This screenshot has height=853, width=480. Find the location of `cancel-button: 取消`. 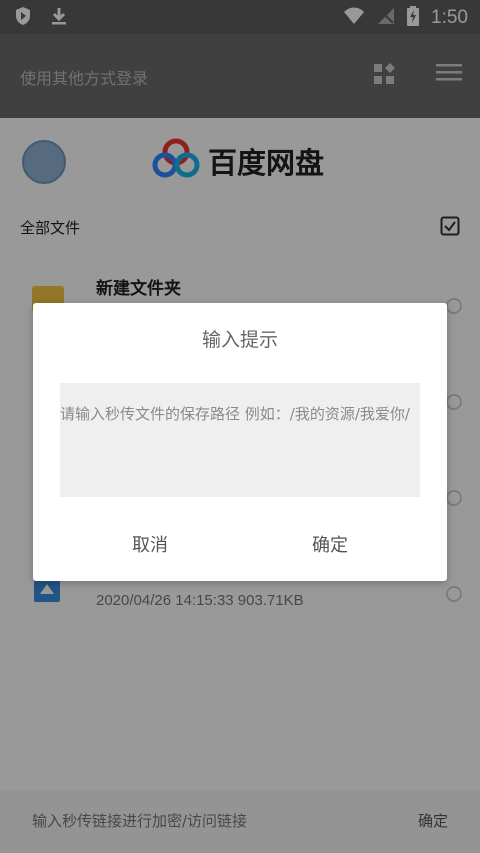

cancel-button: 取消 is located at coordinates (150, 544).